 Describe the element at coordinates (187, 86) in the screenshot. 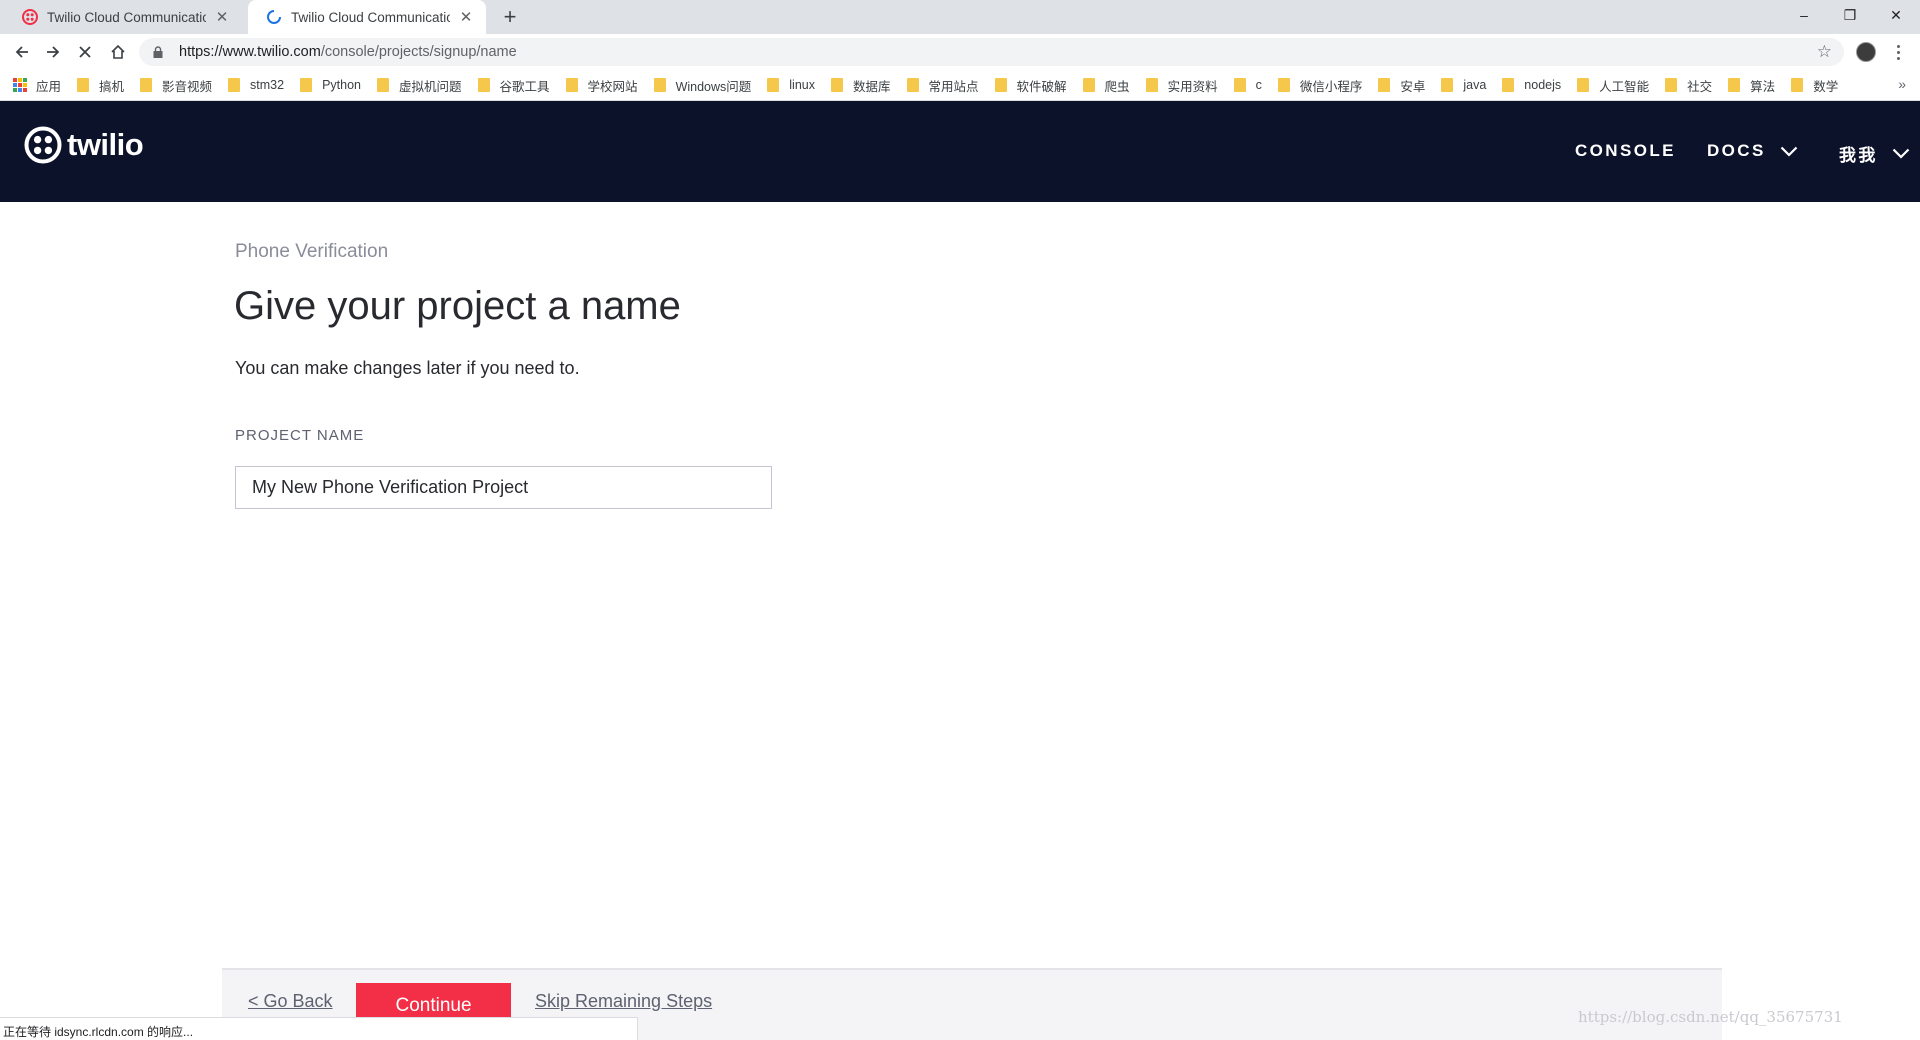

I see `bookmark-label: 影音视频` at that location.